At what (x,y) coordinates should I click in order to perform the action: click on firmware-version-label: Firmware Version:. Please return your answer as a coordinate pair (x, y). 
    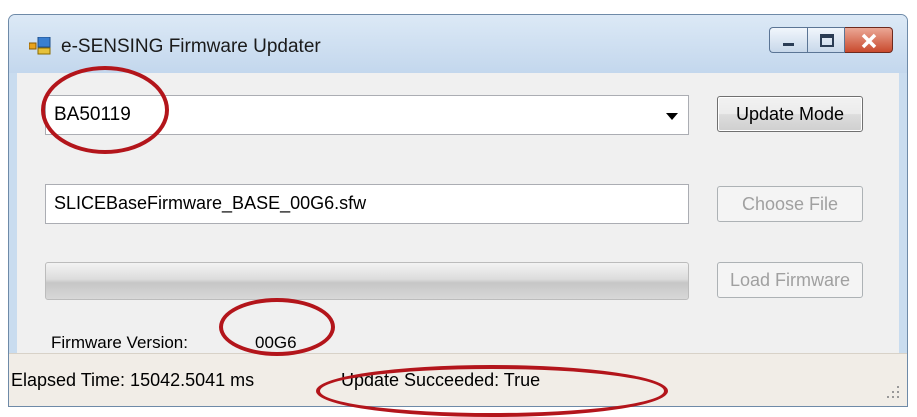
    Looking at the image, I should click on (119, 342).